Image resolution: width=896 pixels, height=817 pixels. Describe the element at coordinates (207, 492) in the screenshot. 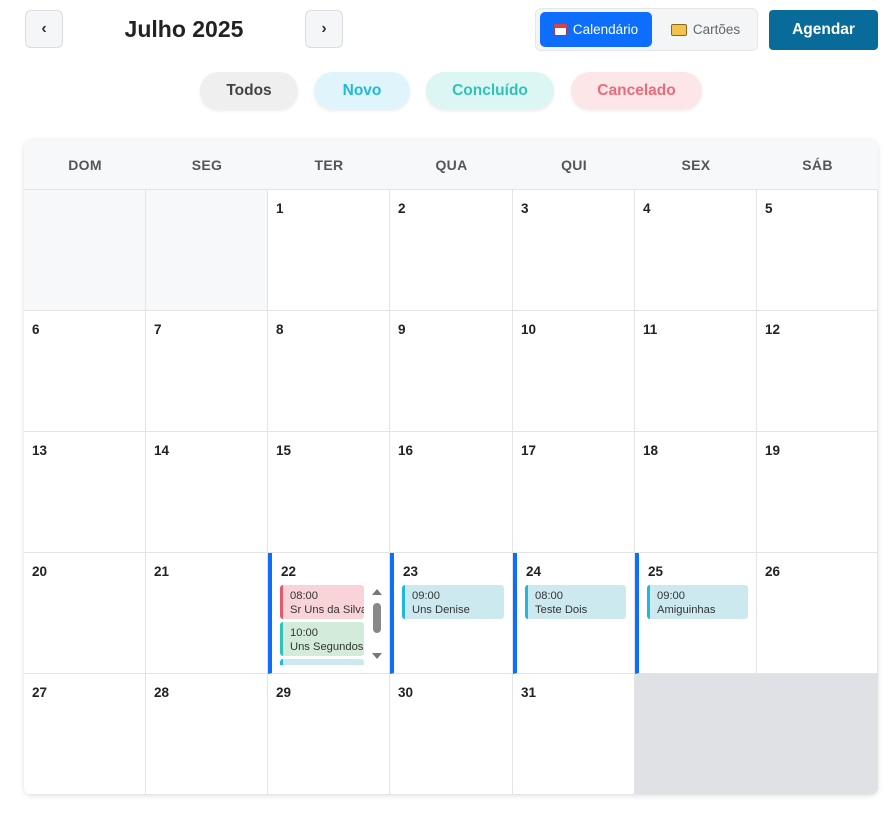

I see `day-cell: 14` at that location.